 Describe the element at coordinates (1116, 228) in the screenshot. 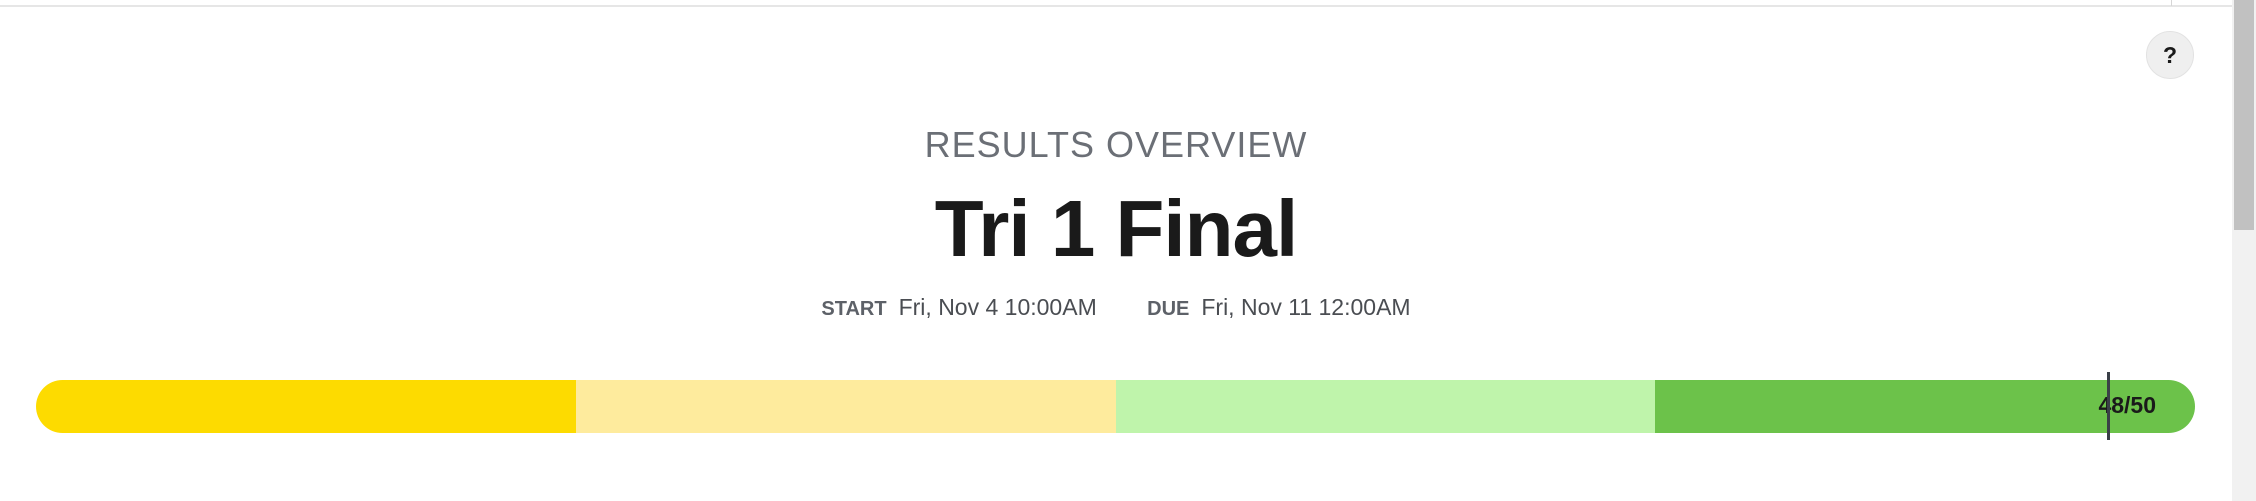

I see `page-title: Tri 1 Final` at that location.